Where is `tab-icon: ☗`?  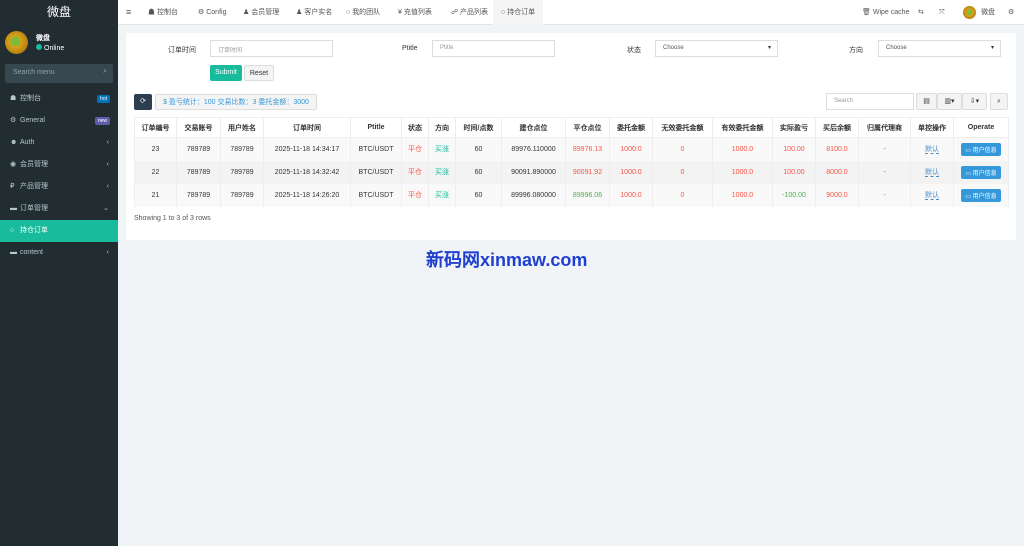
tab-icon: ☗ is located at coordinates (151, 12).